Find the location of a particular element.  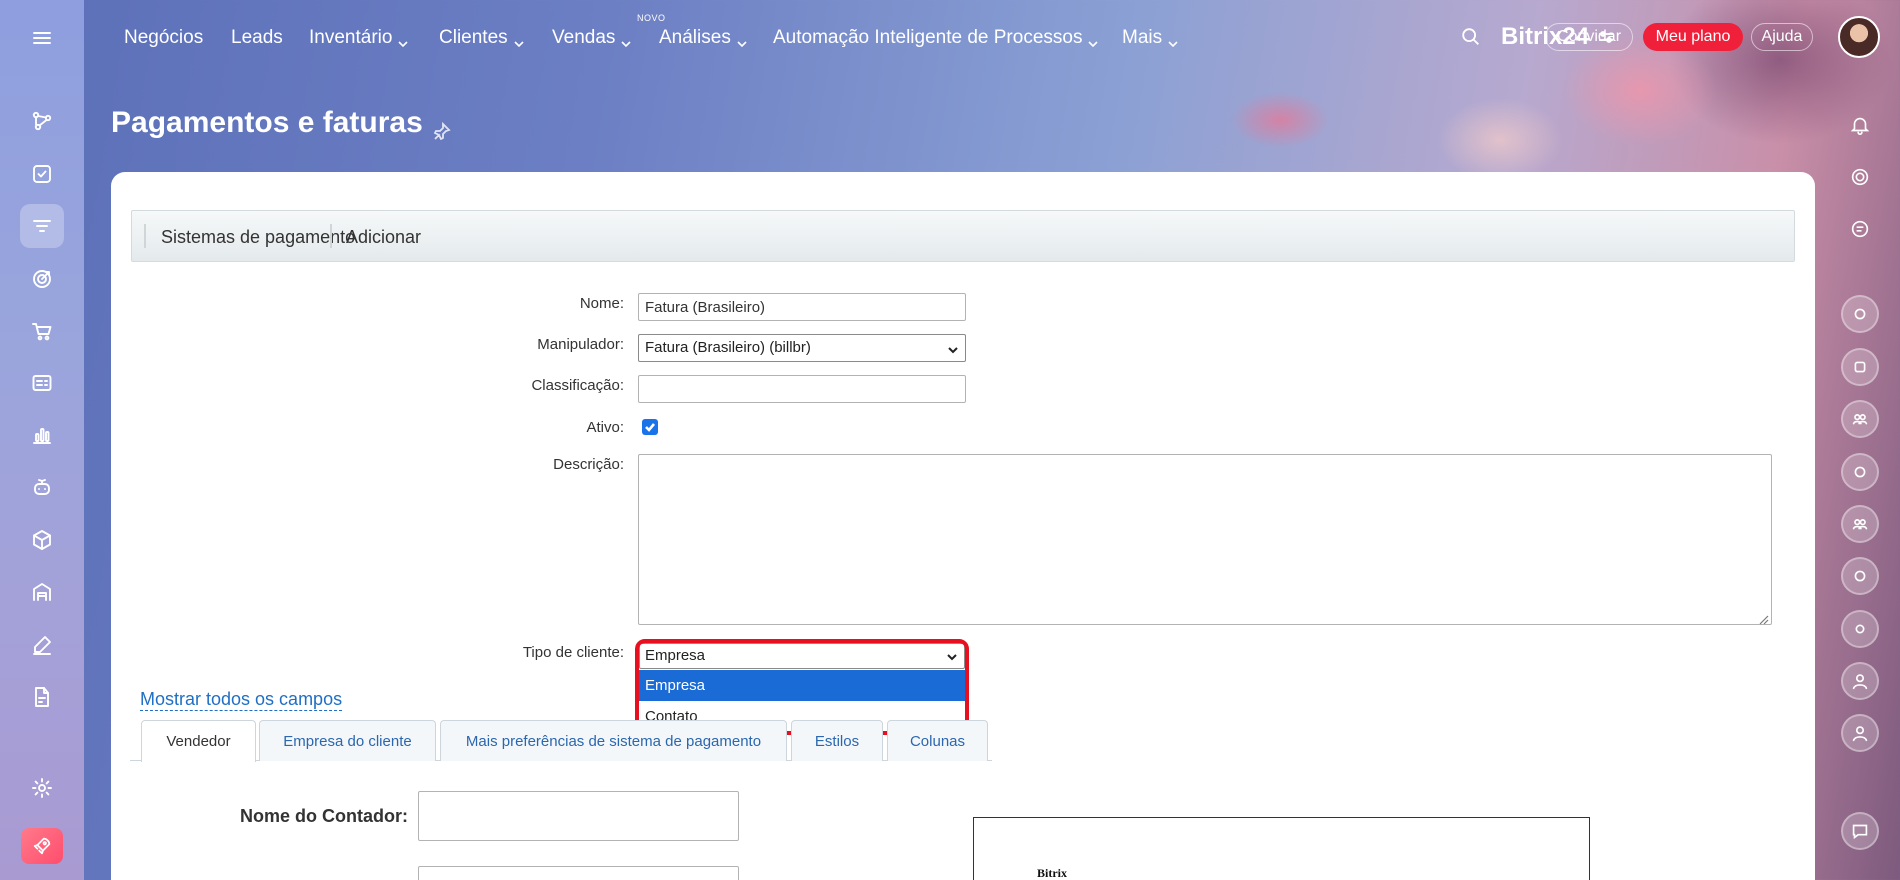

openline-chat-icon is located at coordinates (1860, 576).